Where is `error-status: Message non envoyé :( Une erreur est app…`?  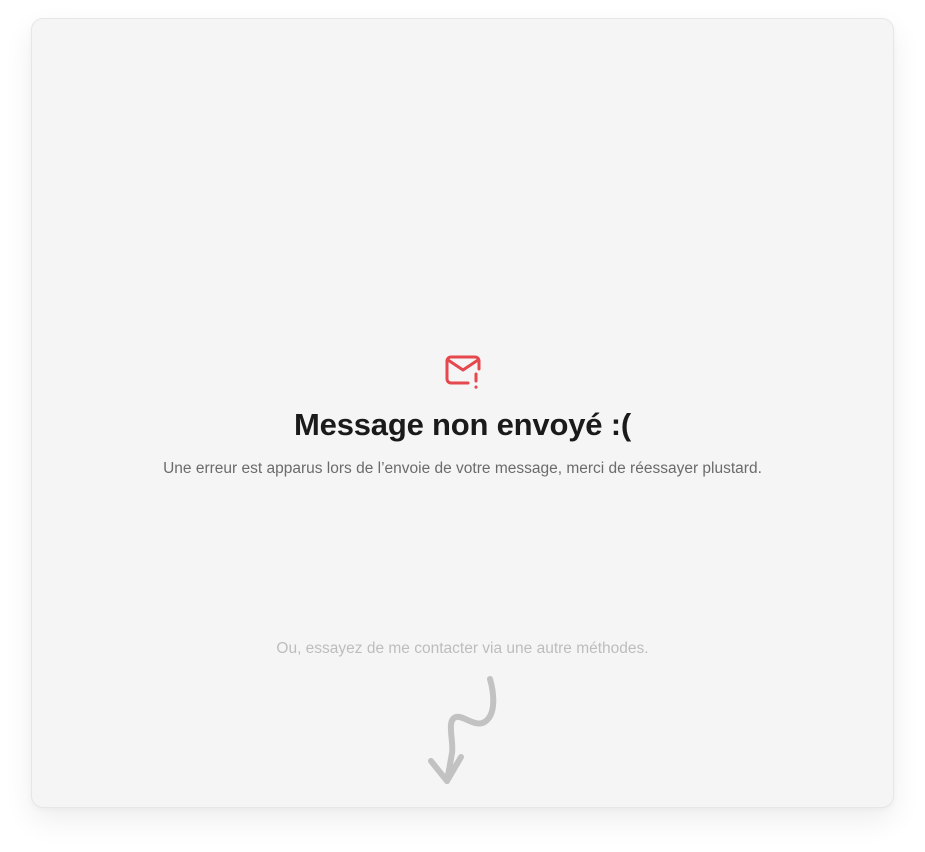 error-status: Message non envoyé :( Une erreur est app… is located at coordinates (462, 415).